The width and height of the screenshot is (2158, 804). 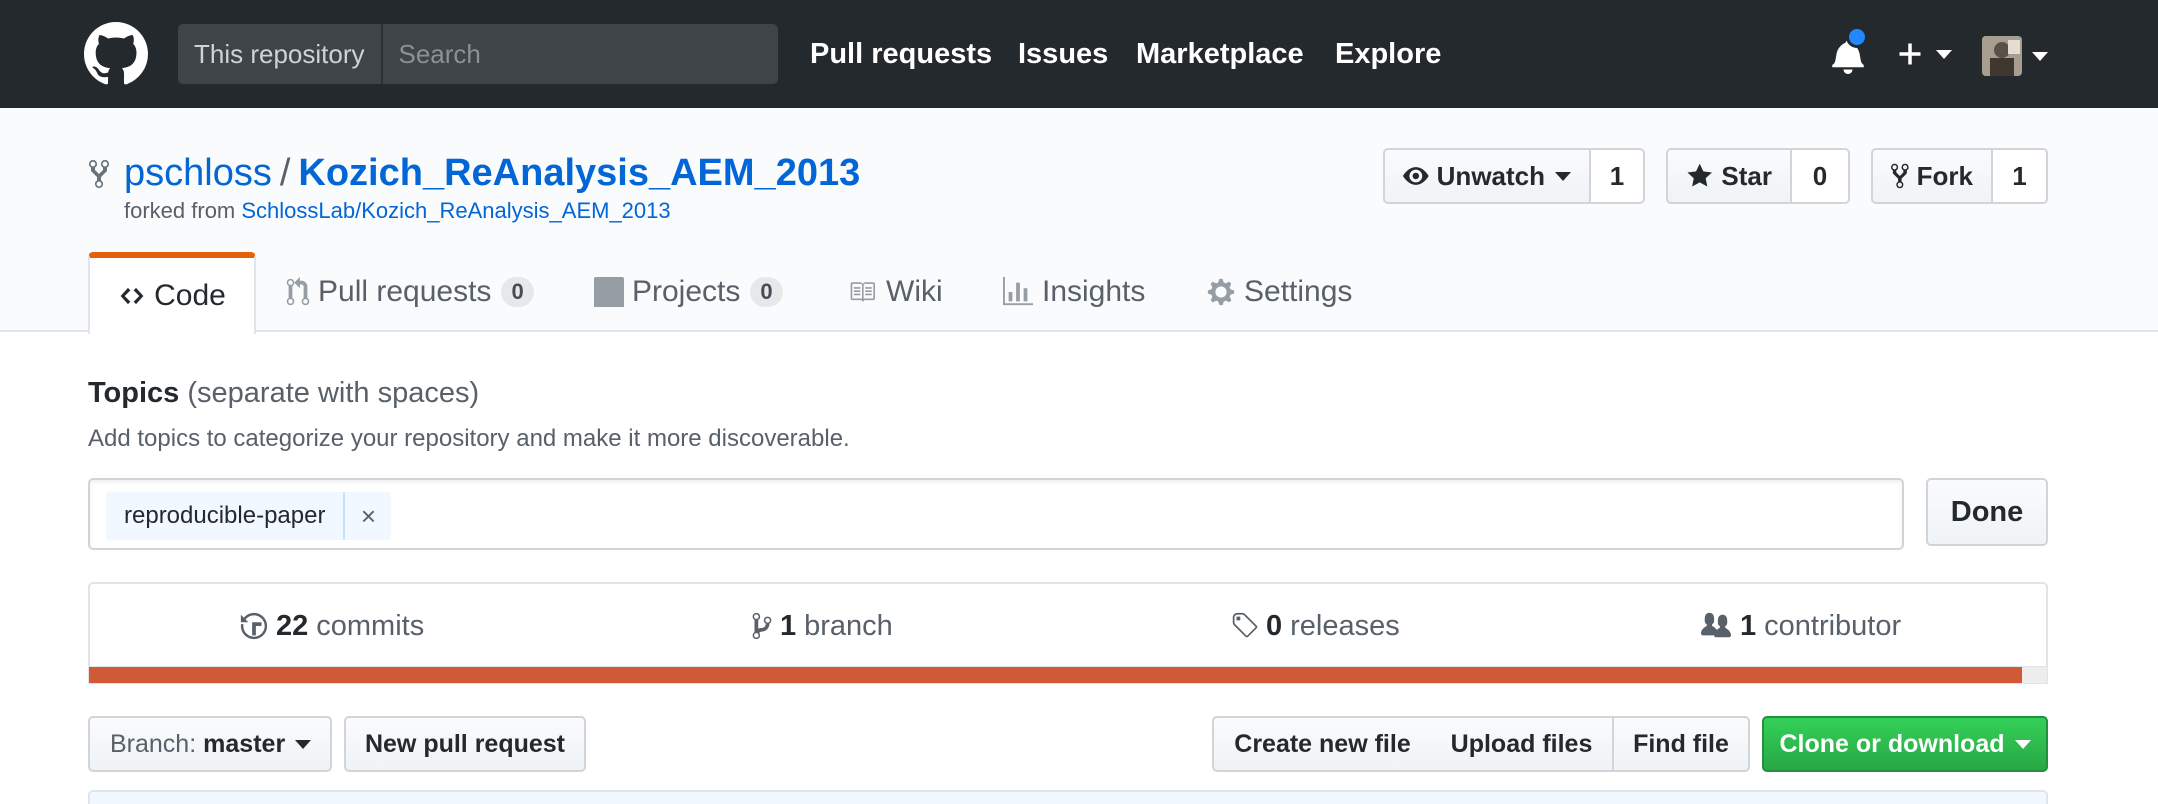 I want to click on clone-or-download-button: Clone or download, so click(x=1905, y=744).